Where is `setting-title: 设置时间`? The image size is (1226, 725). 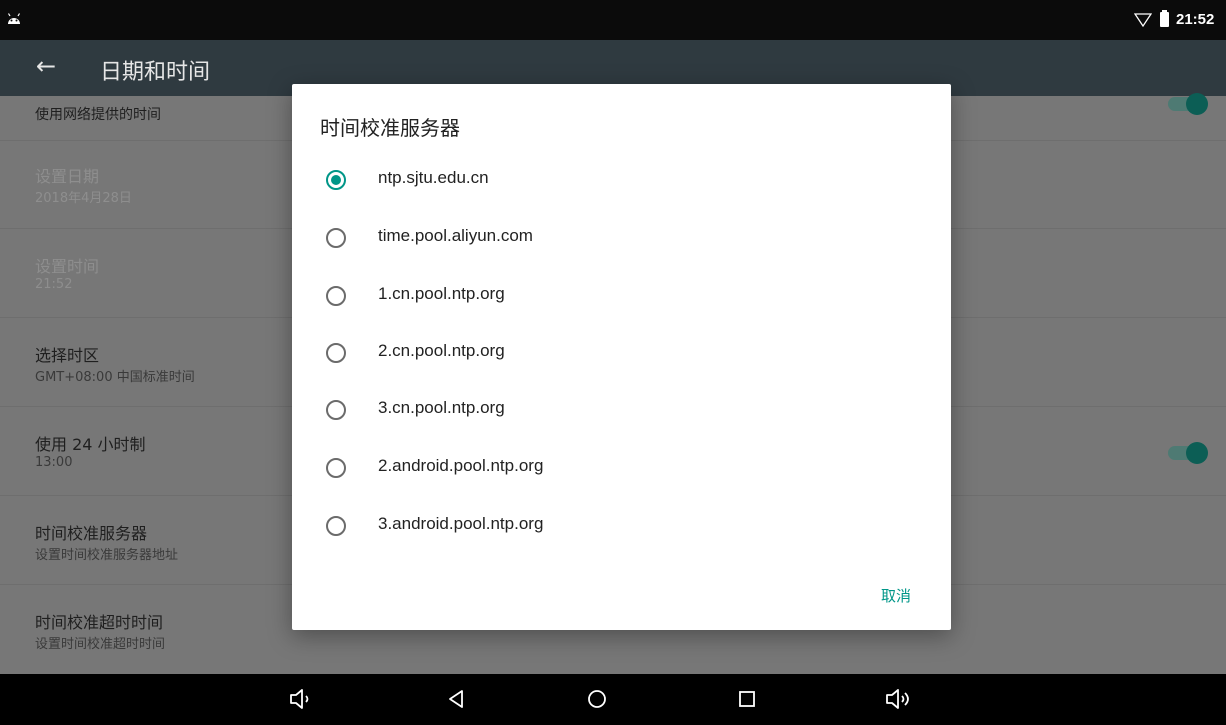
setting-title: 设置时间 is located at coordinates (67, 266).